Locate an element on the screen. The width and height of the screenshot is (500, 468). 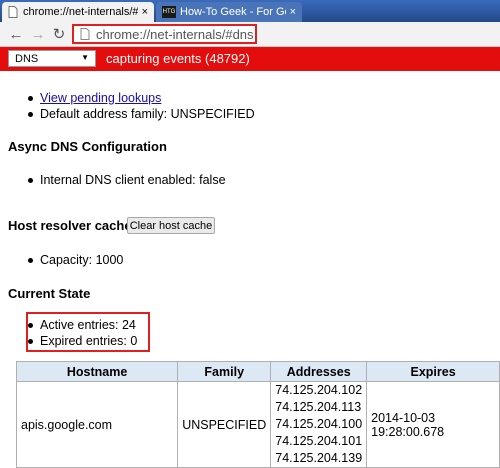
expires-cell: 2014-10-03 19:28:00.678 is located at coordinates (433, 424).